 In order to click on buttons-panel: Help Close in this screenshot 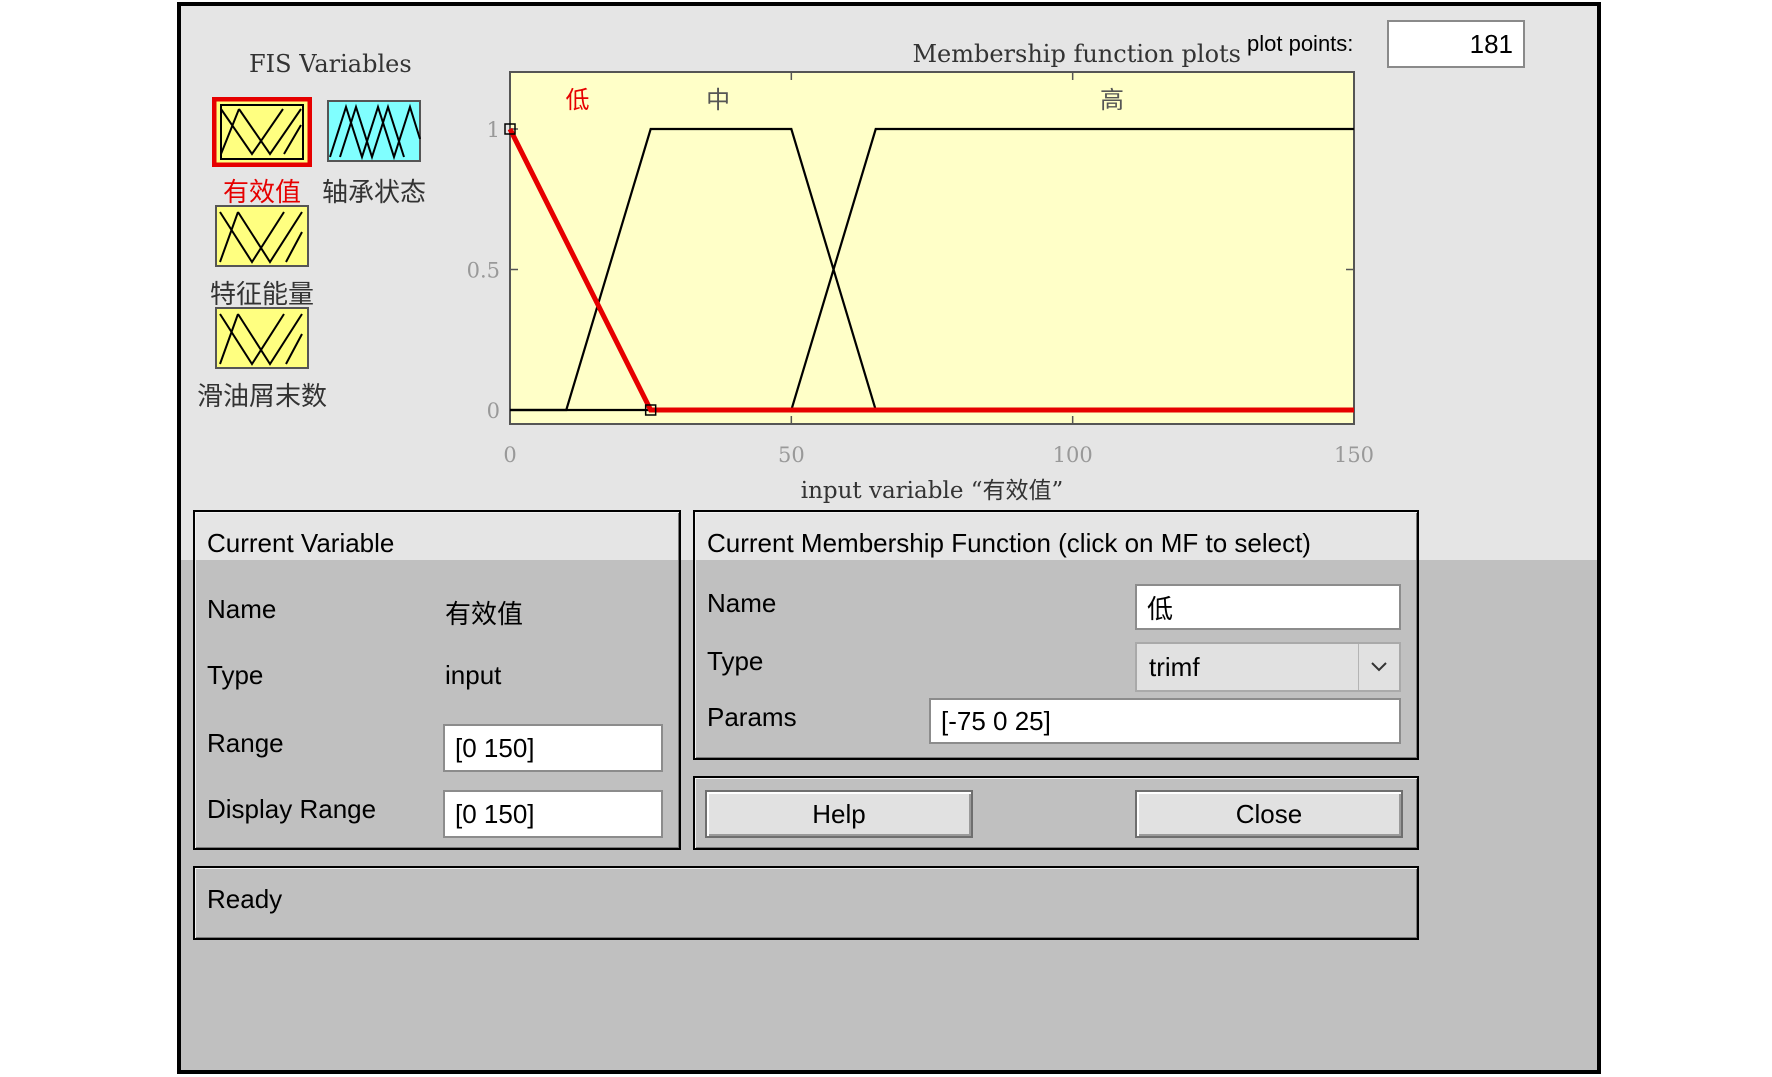, I will do `click(1056, 813)`.